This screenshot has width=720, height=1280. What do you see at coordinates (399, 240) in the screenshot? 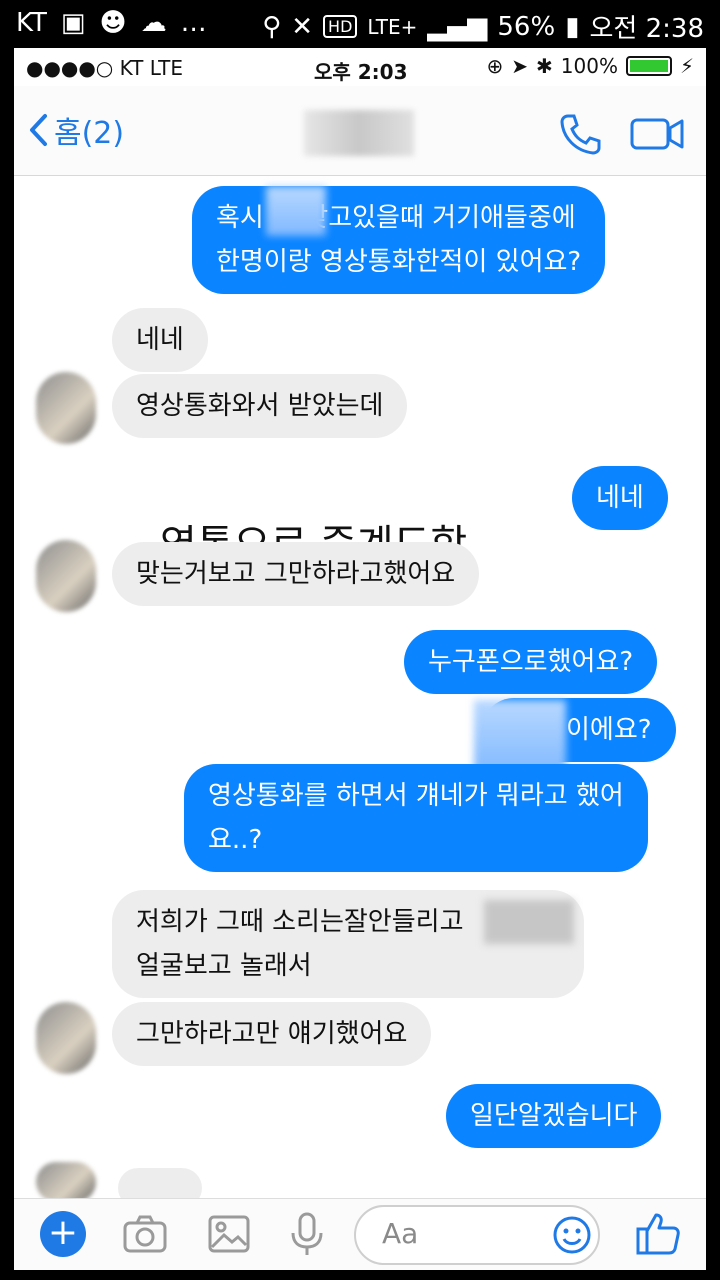
I see `message-outgoing: 혹시 이 맞고있을때 거기애들중에 한명이랑 영상통화한적이 있어요?` at bounding box center [399, 240].